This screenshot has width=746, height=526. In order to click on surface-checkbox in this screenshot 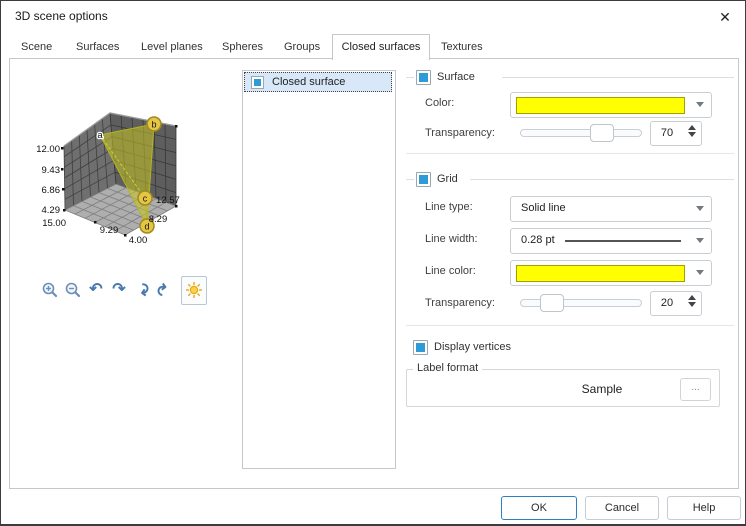, I will do `click(423, 77)`.